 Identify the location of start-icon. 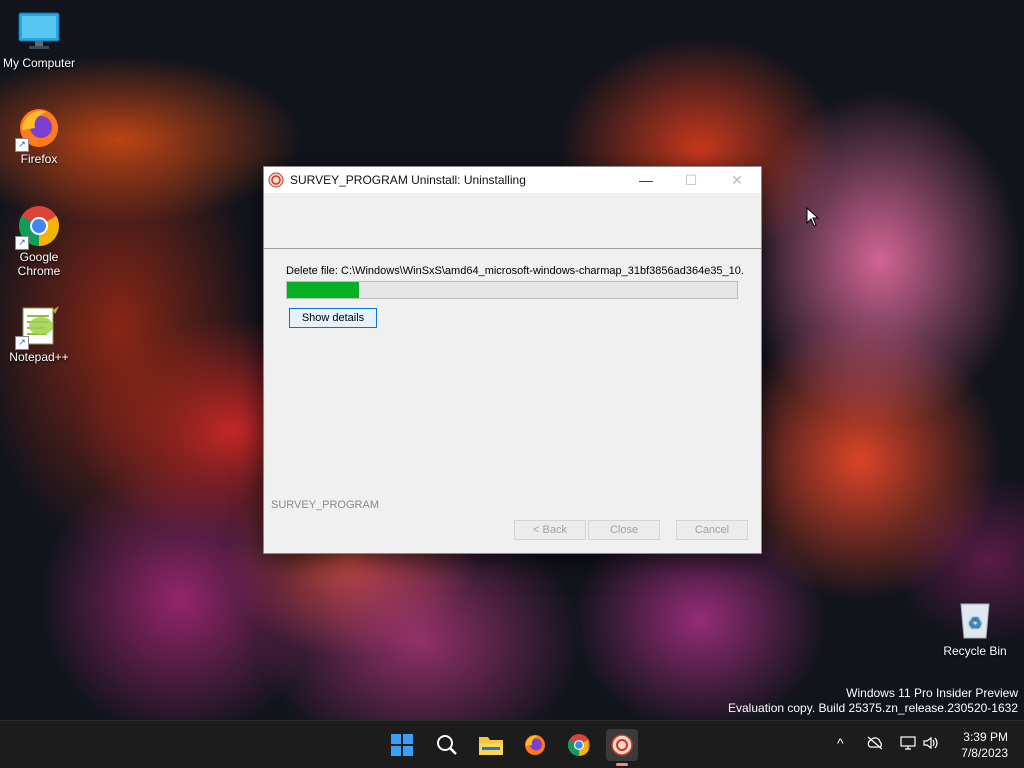
(402, 745).